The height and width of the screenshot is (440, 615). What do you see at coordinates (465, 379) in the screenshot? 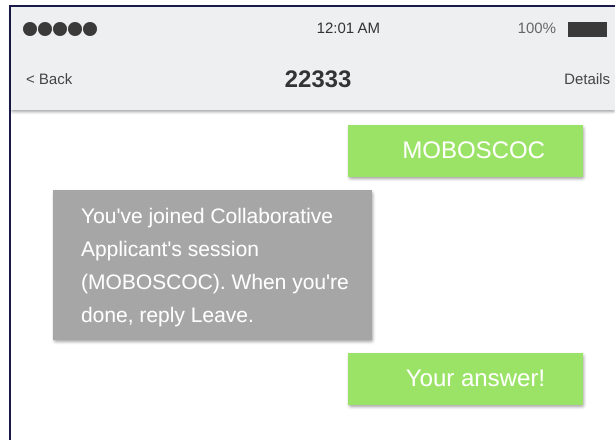
I see `sent-message-bubble: Your answer!` at bounding box center [465, 379].